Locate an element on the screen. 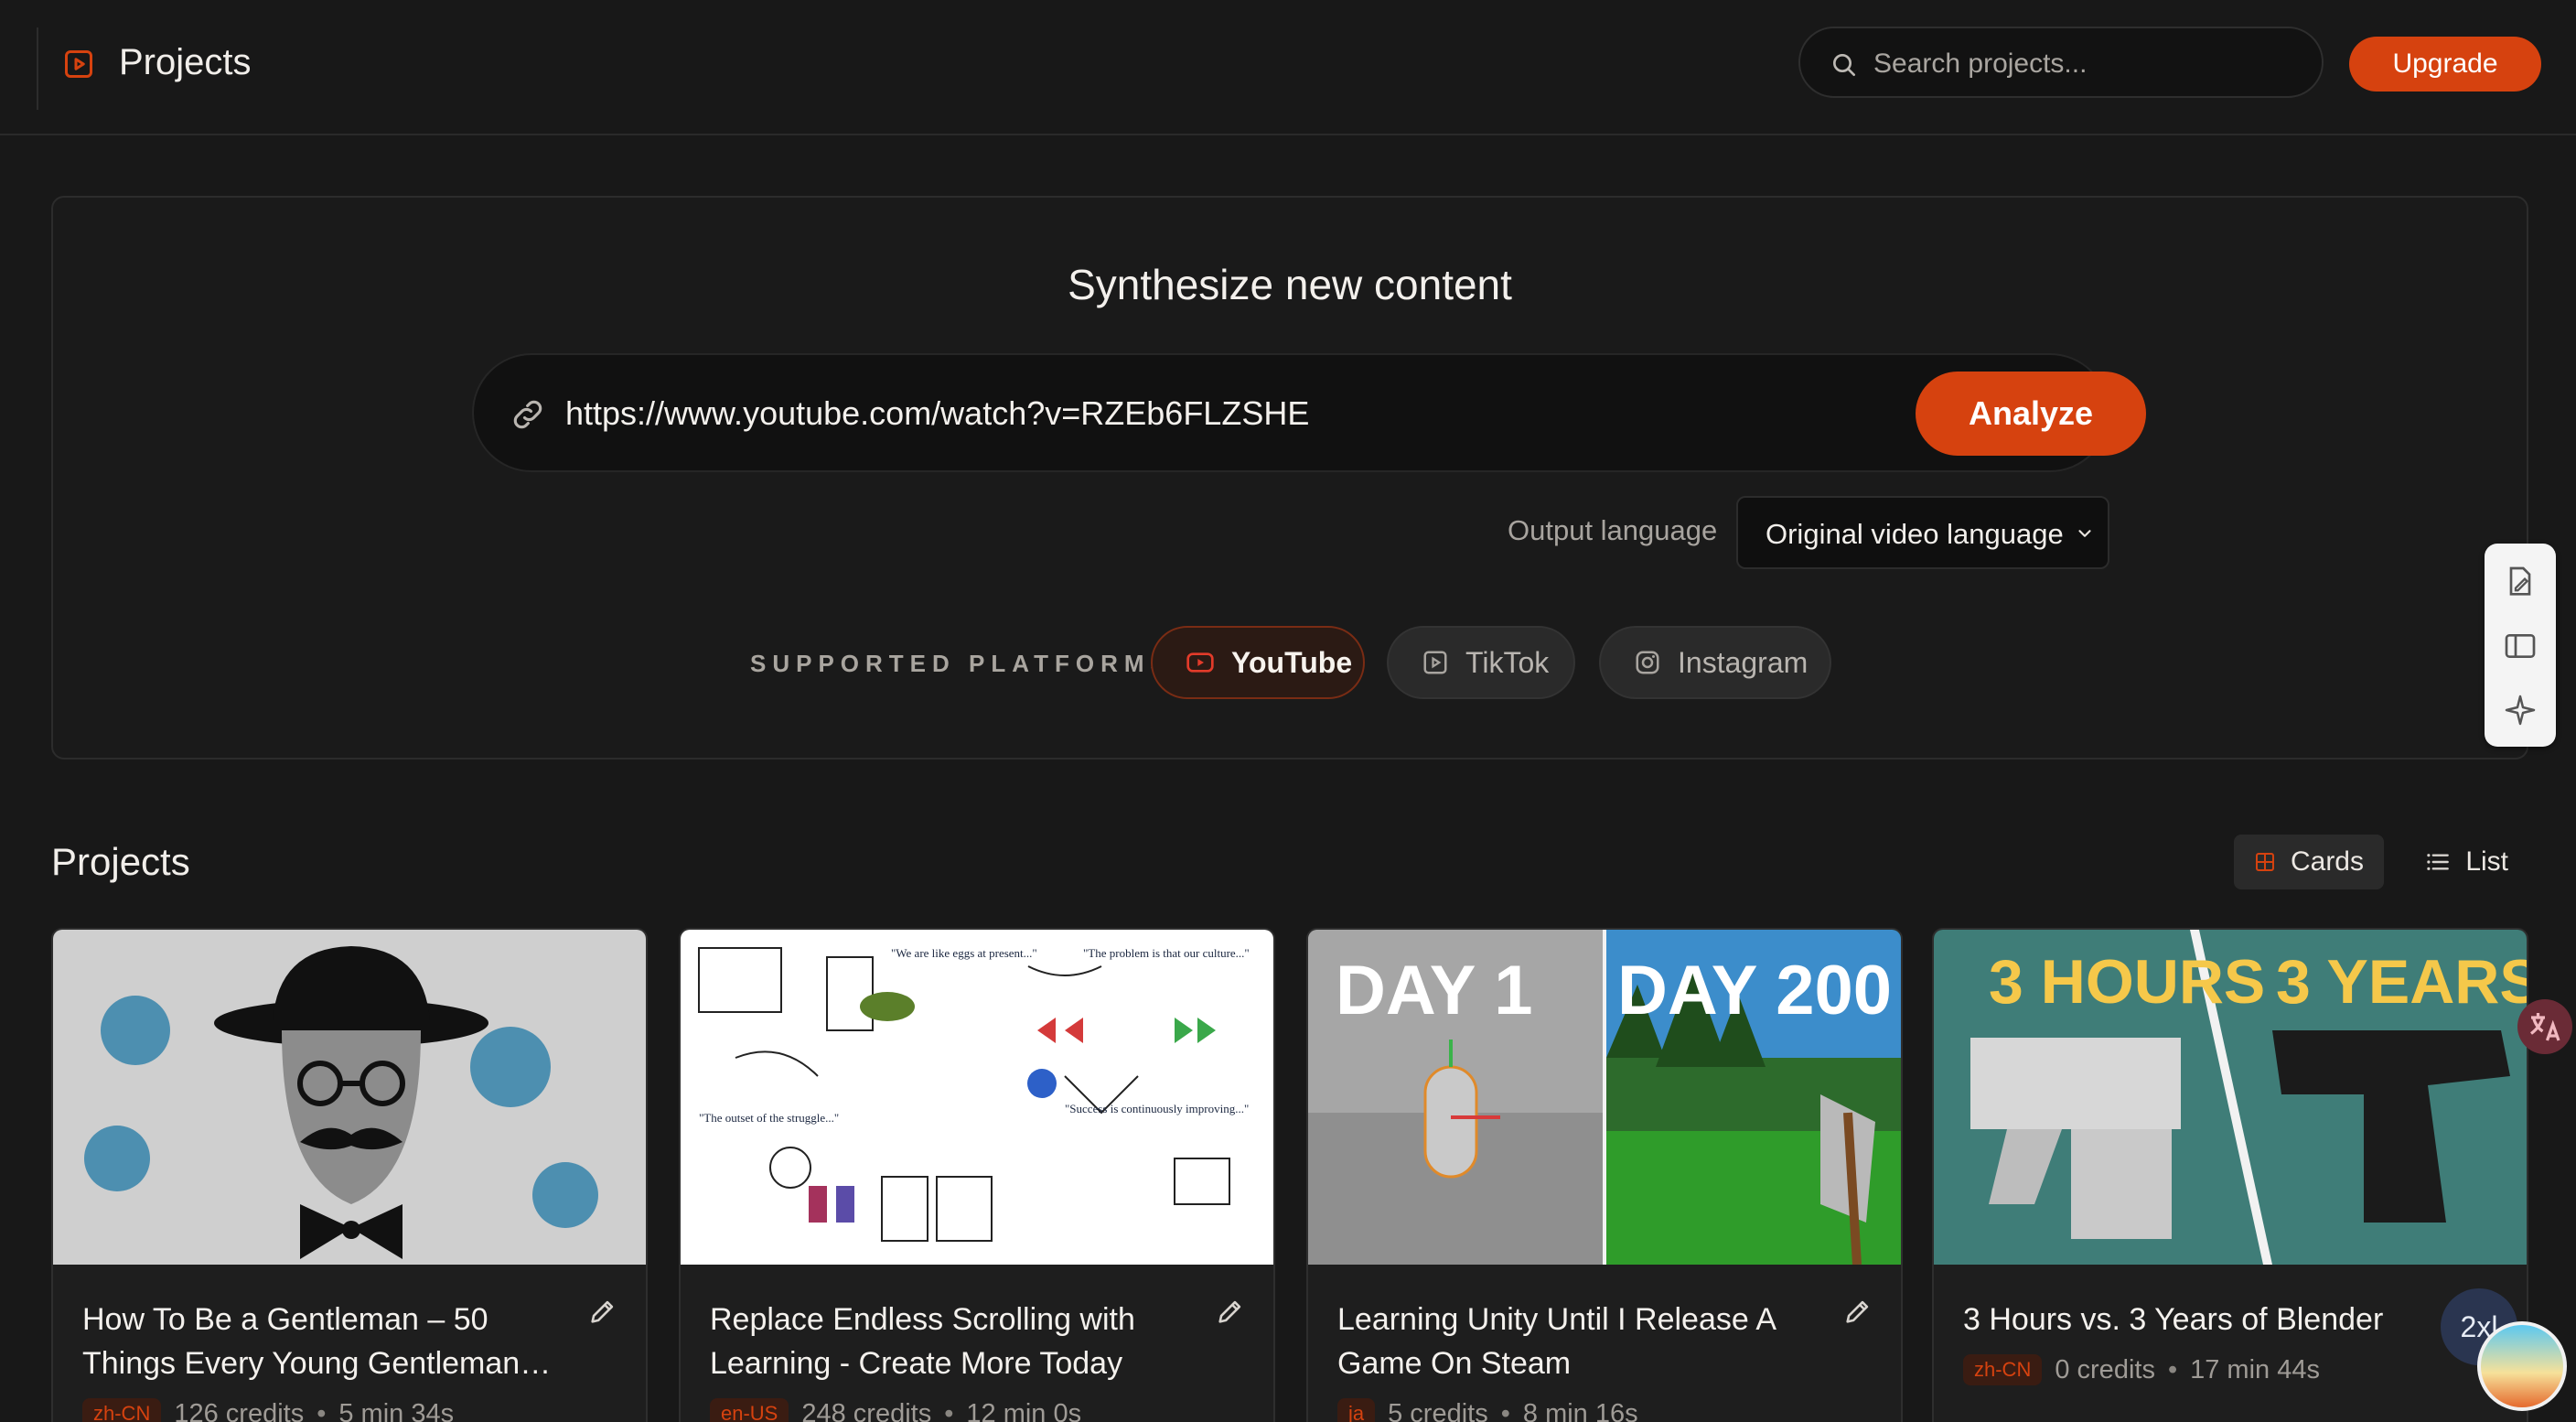 This screenshot has width=2576, height=1422. upgrade-button: Upgrade is located at coordinates (2445, 64).